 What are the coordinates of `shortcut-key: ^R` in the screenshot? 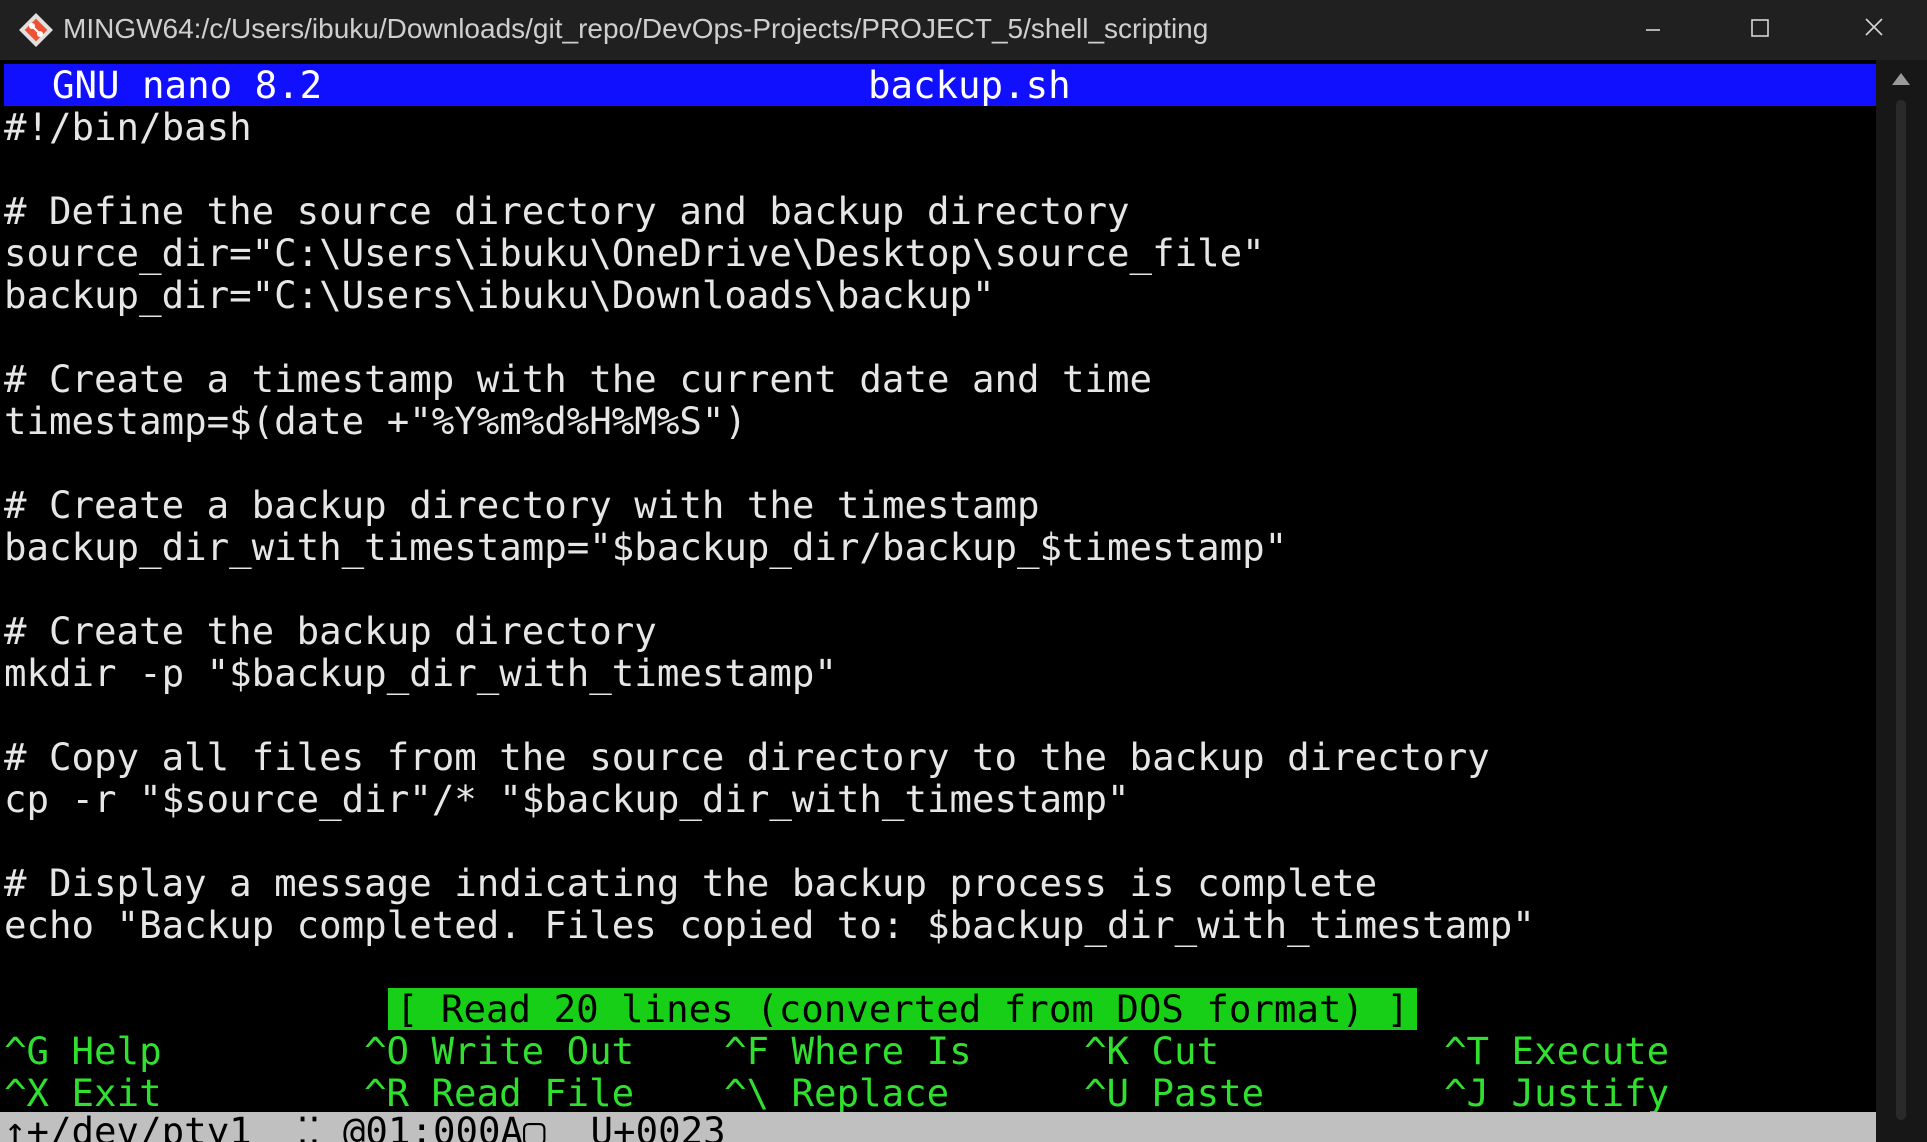 It's located at (387, 1093).